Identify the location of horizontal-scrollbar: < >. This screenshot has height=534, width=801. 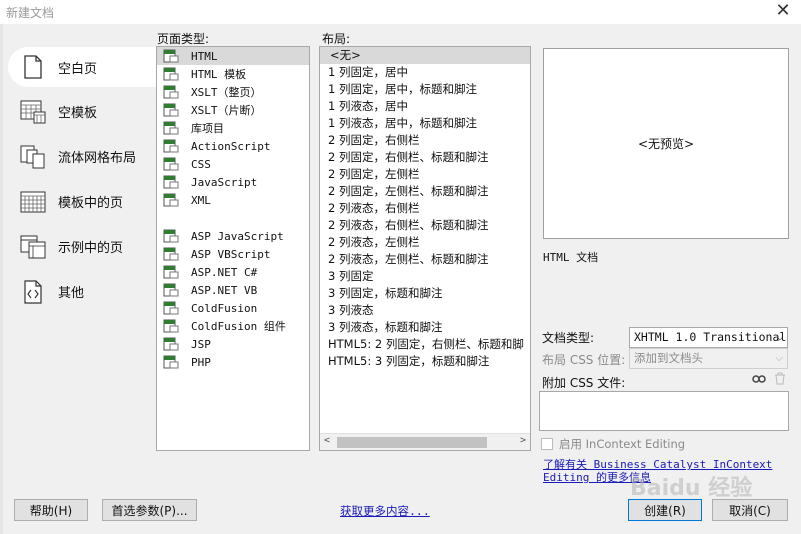
(425, 441).